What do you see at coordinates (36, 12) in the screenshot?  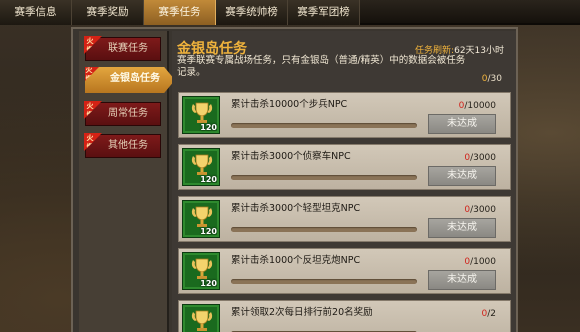 I see `tab-season-info: 赛季信息` at bounding box center [36, 12].